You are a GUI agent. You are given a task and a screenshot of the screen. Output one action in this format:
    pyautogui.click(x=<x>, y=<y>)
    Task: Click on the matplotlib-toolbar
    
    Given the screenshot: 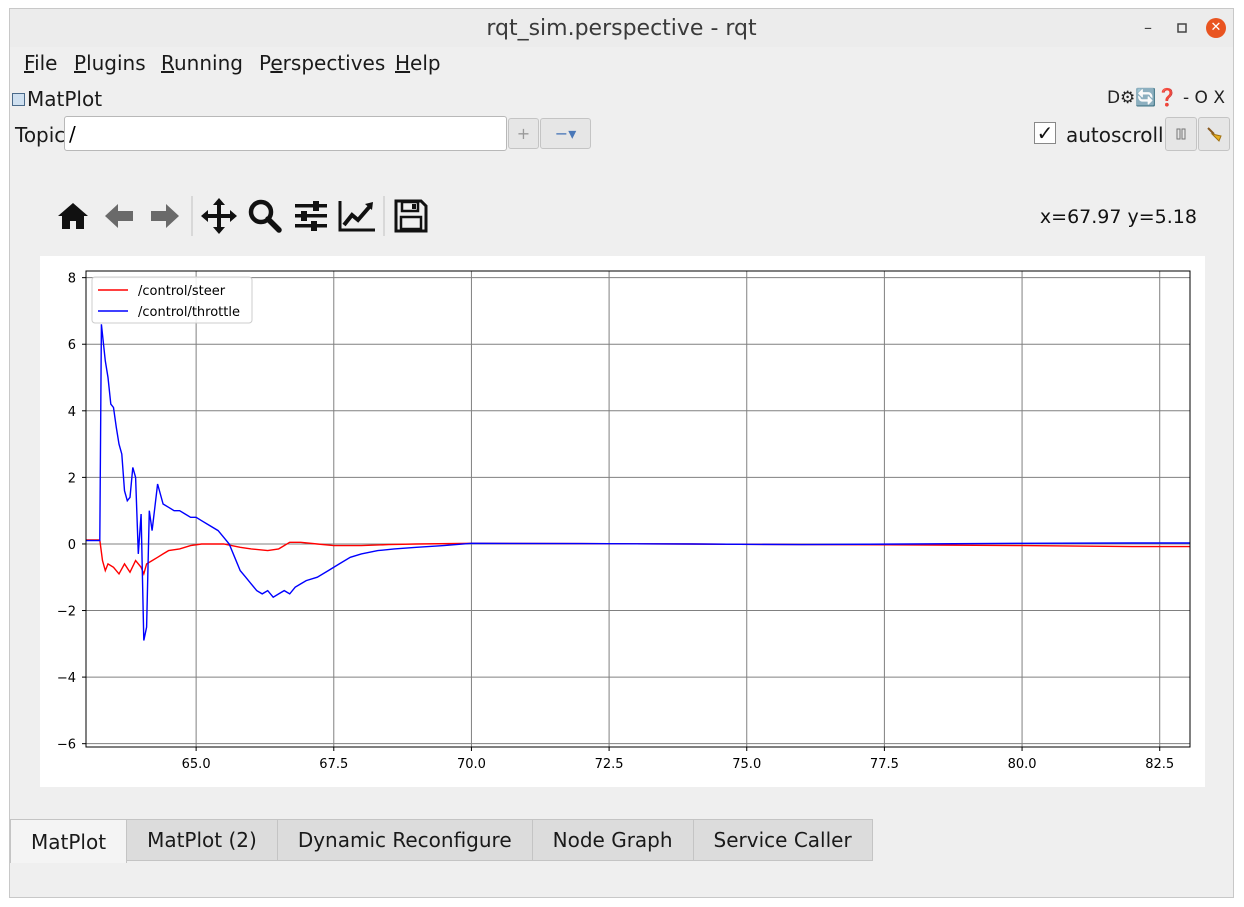 What is the action you would take?
    pyautogui.click(x=242, y=216)
    